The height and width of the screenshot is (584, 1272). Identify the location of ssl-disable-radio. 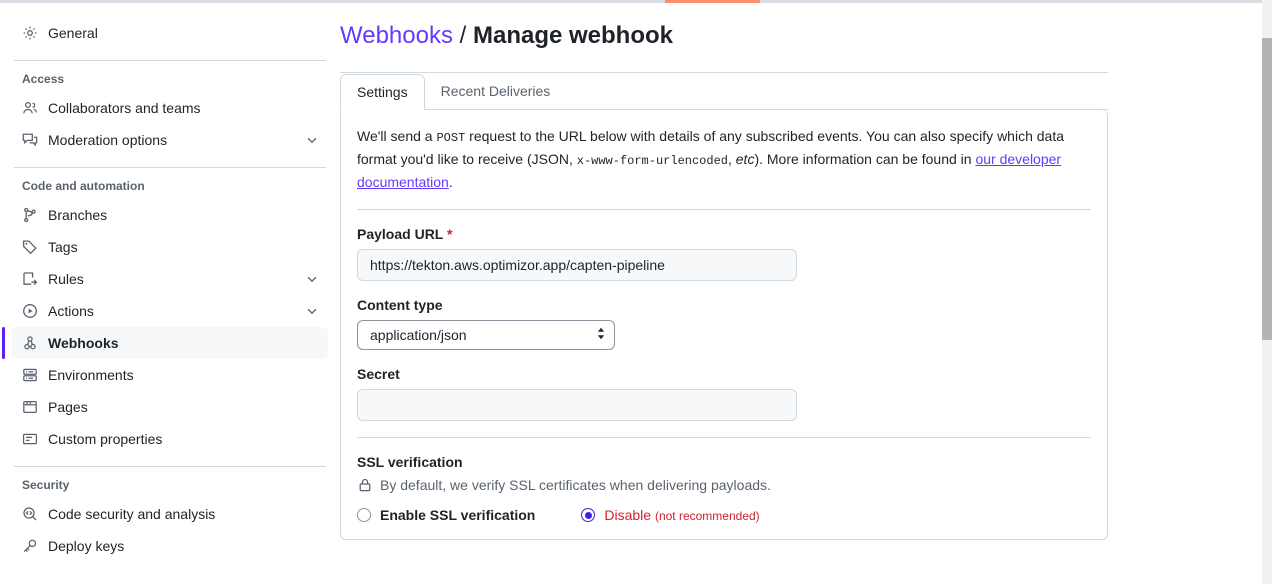
(588, 515).